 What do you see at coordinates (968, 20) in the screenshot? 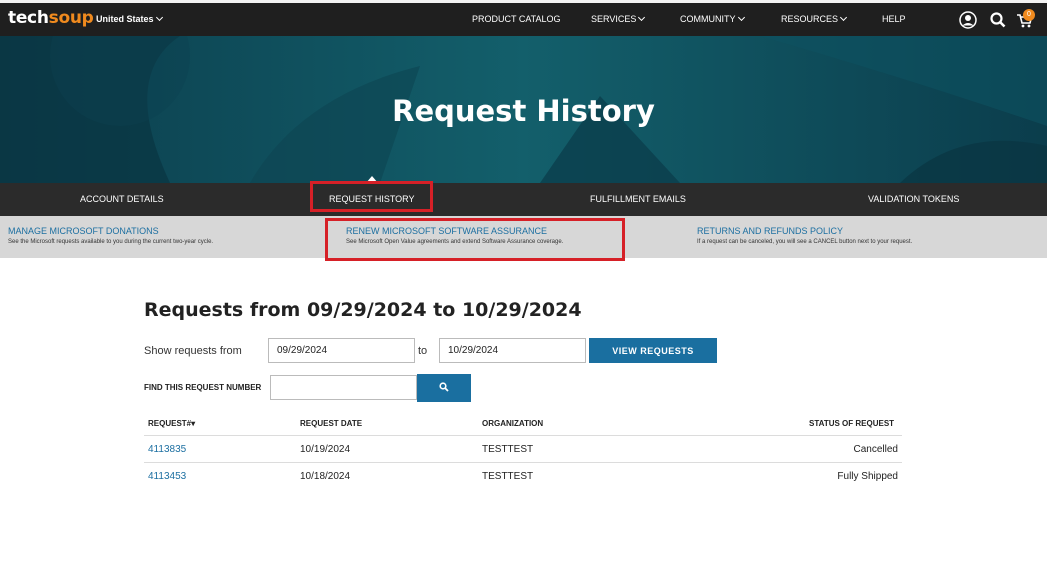
I see `account-icon` at bounding box center [968, 20].